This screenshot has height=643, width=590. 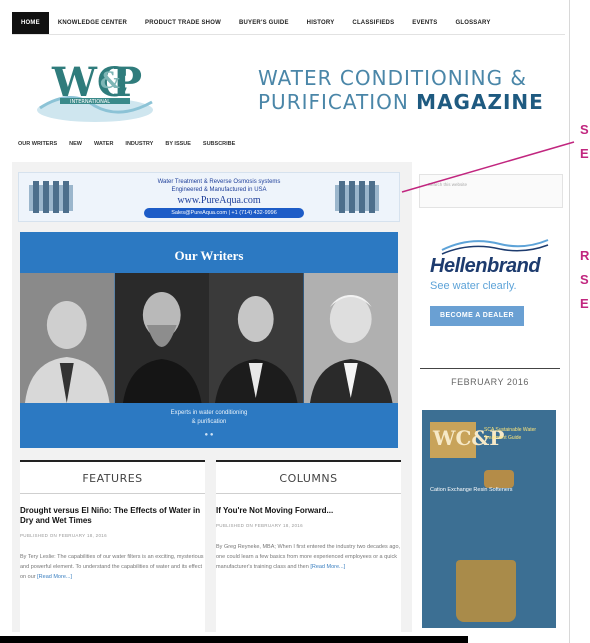 I want to click on ro-system-left-icon, so click(x=51, y=197).